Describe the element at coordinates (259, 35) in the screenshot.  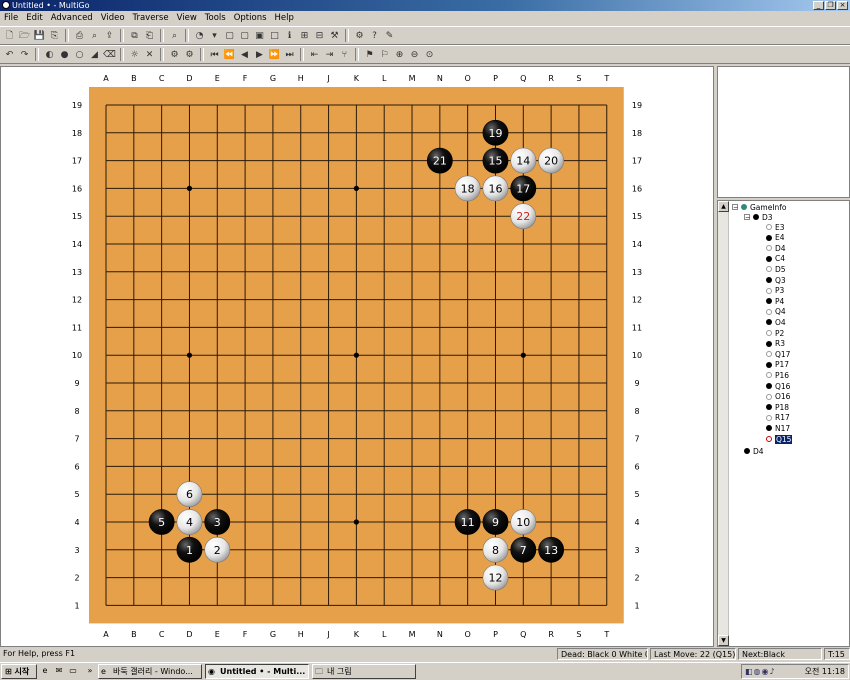
I see `panel-icon: ▣` at that location.